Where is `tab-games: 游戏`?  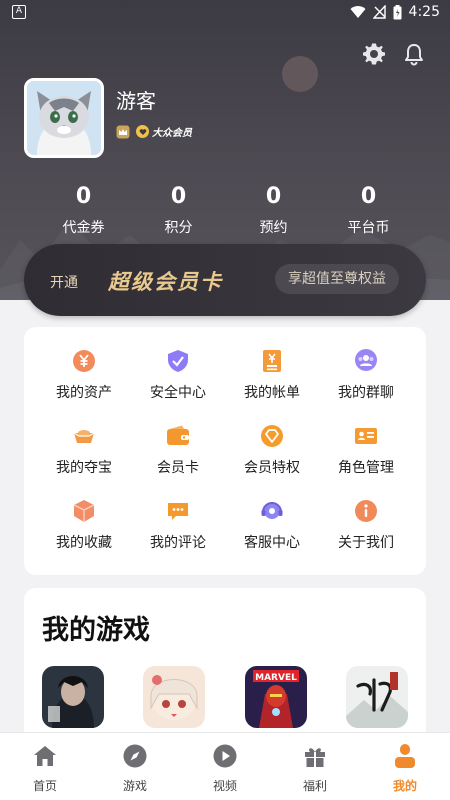
tab-games: 游戏 is located at coordinates (135, 766).